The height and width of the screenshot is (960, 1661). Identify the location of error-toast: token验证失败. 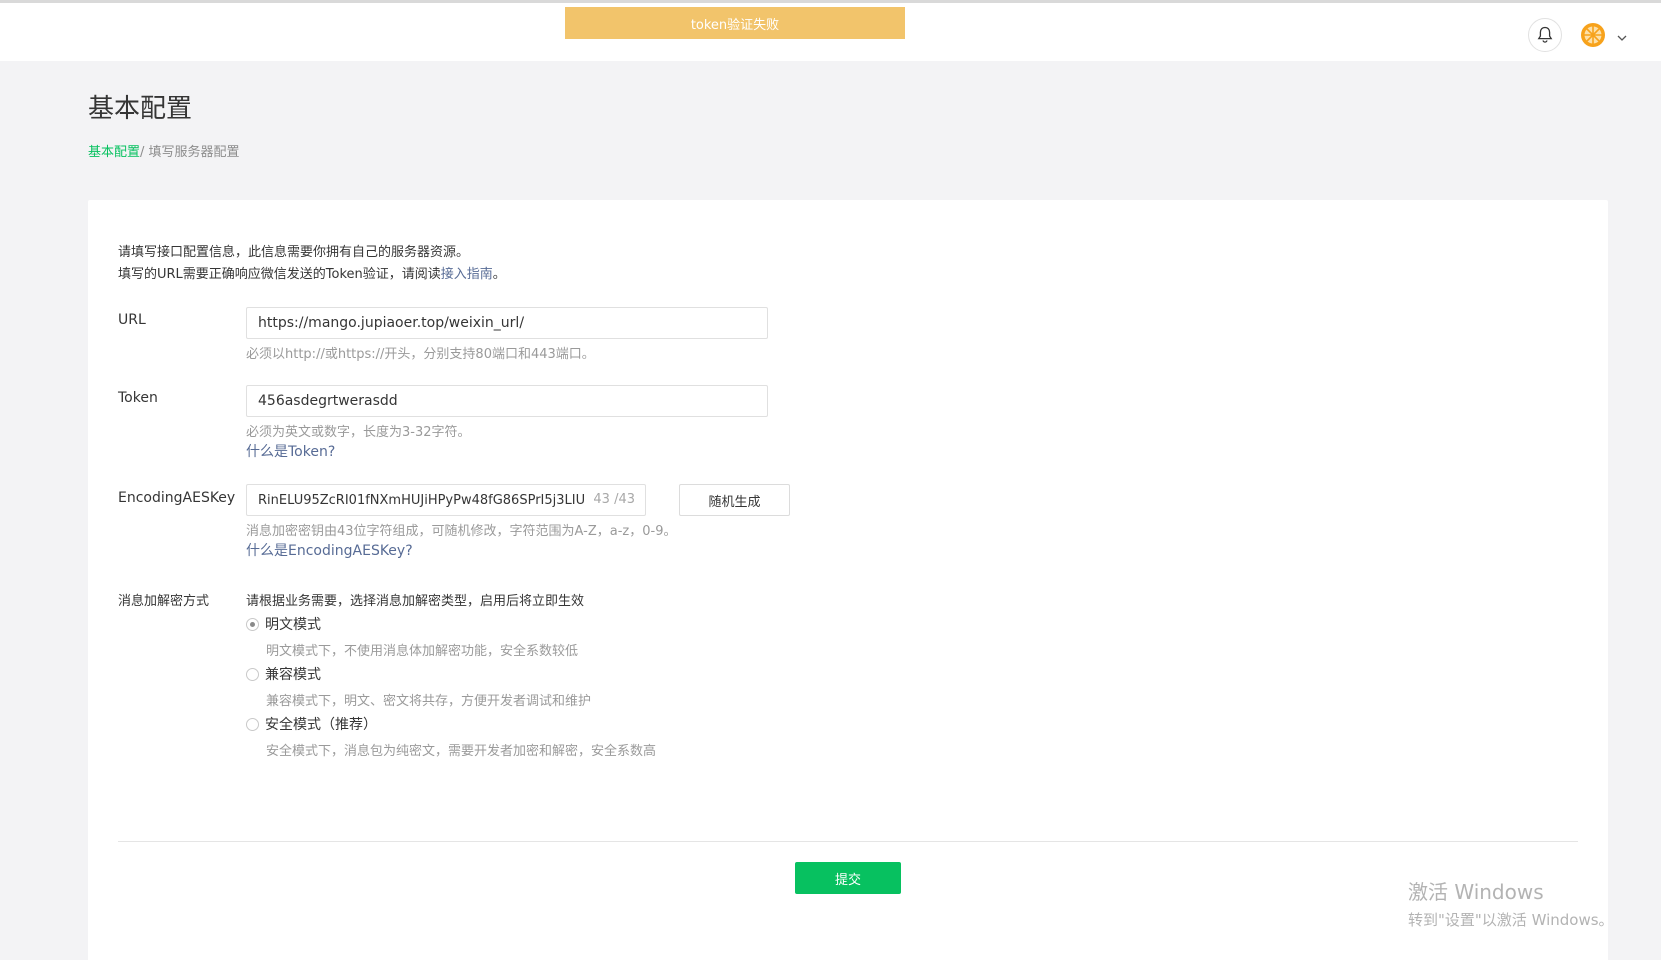
(735, 23).